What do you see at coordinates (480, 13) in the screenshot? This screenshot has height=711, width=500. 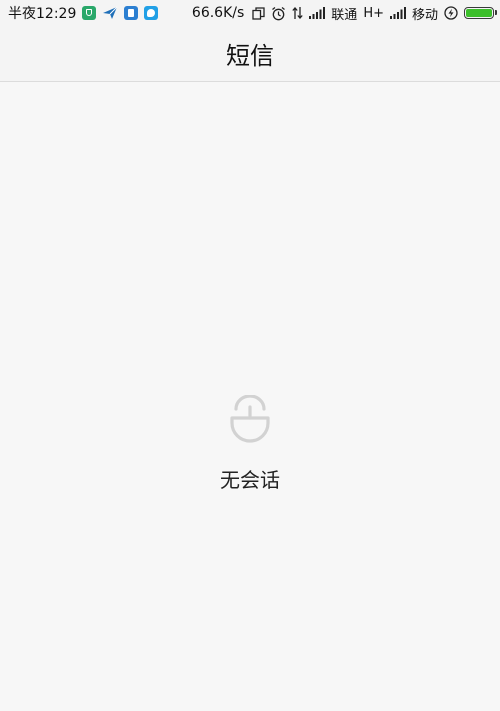 I see `battery-icon` at bounding box center [480, 13].